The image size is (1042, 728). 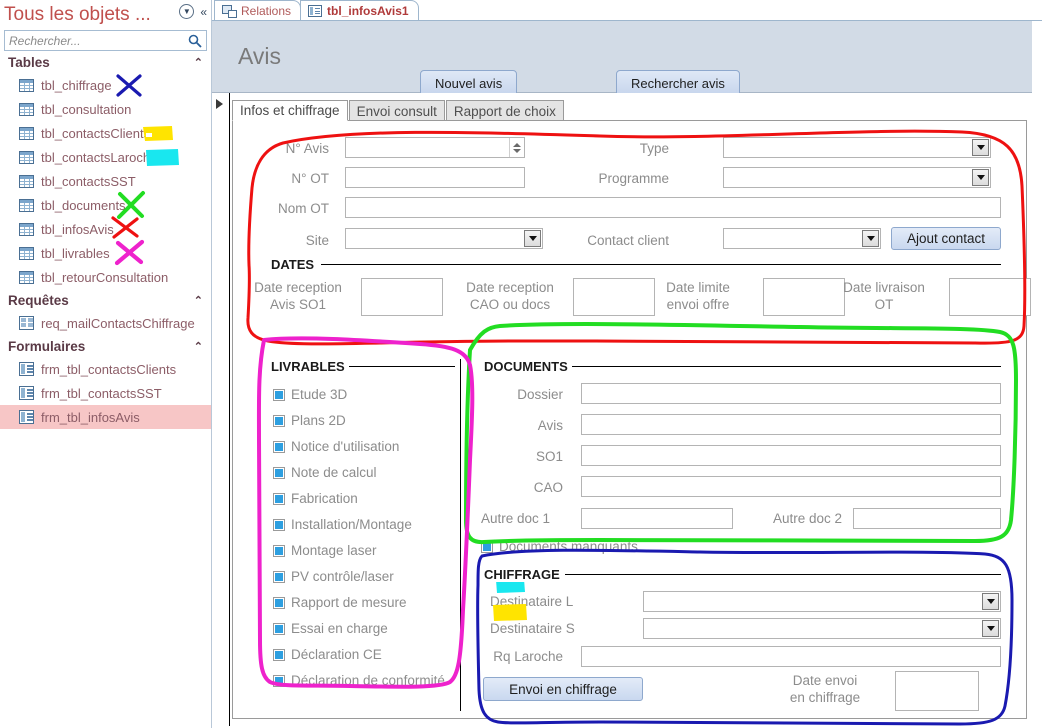 I want to click on nav-item-tbl-chiffrage: tbl_chiffrage, so click(x=105, y=85).